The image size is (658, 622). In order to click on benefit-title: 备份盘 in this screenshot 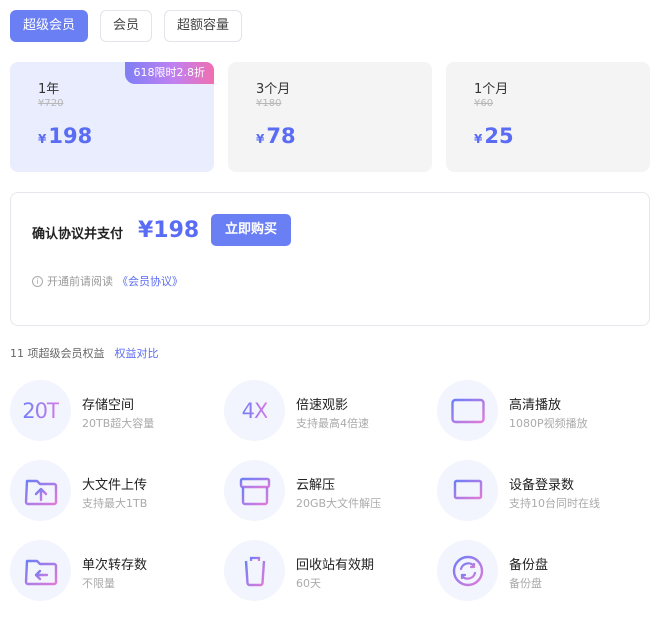, I will do `click(529, 565)`.